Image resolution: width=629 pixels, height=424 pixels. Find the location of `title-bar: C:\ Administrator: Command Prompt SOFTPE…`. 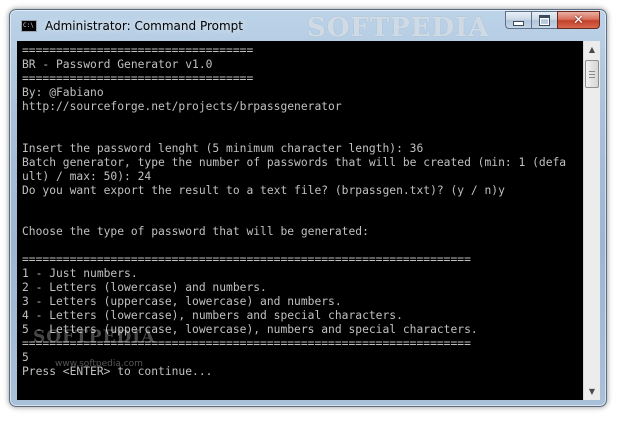

title-bar: C:\ Administrator: Command Prompt SOFTPE… is located at coordinates (308, 26).